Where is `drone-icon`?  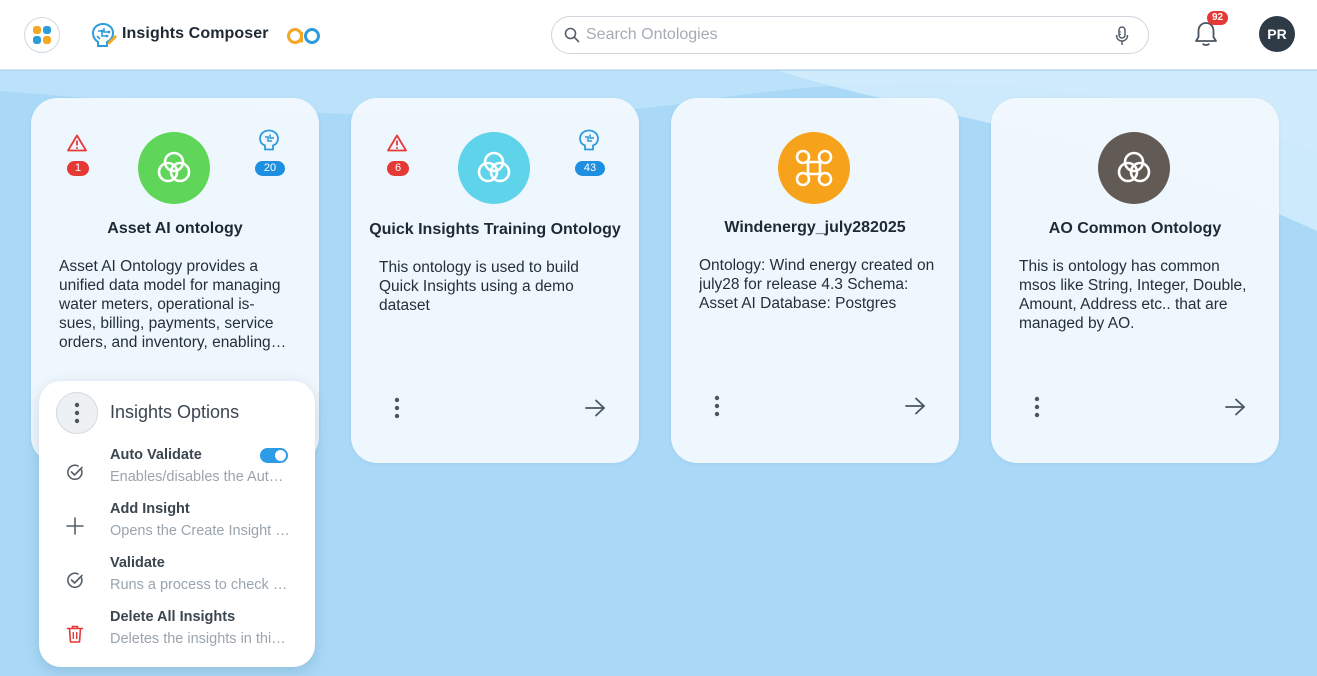 drone-icon is located at coordinates (814, 168).